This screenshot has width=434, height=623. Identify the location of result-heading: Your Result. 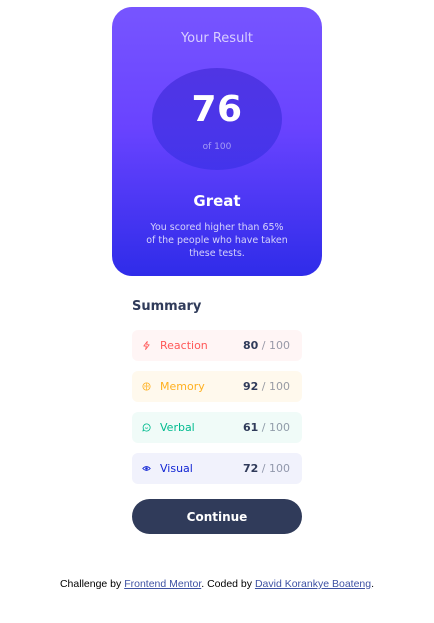
(217, 38).